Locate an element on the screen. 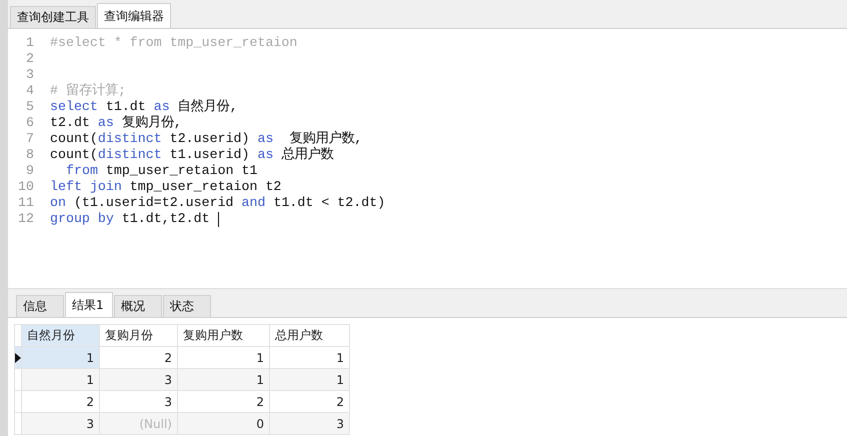 This screenshot has width=847, height=436. code-line: left join tmp_user_retaion t2 is located at coordinates (166, 187).